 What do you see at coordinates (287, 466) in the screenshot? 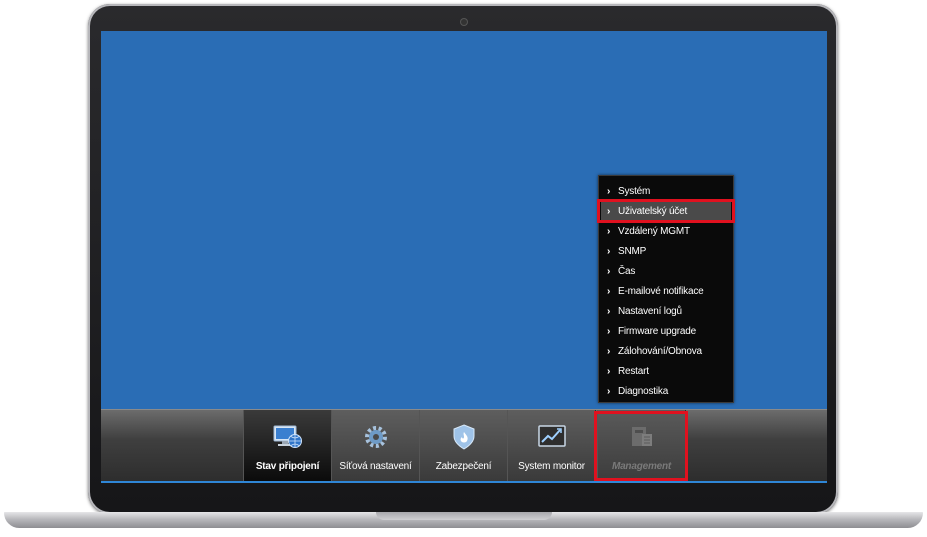
I see `tab-label: Stav připojení` at bounding box center [287, 466].